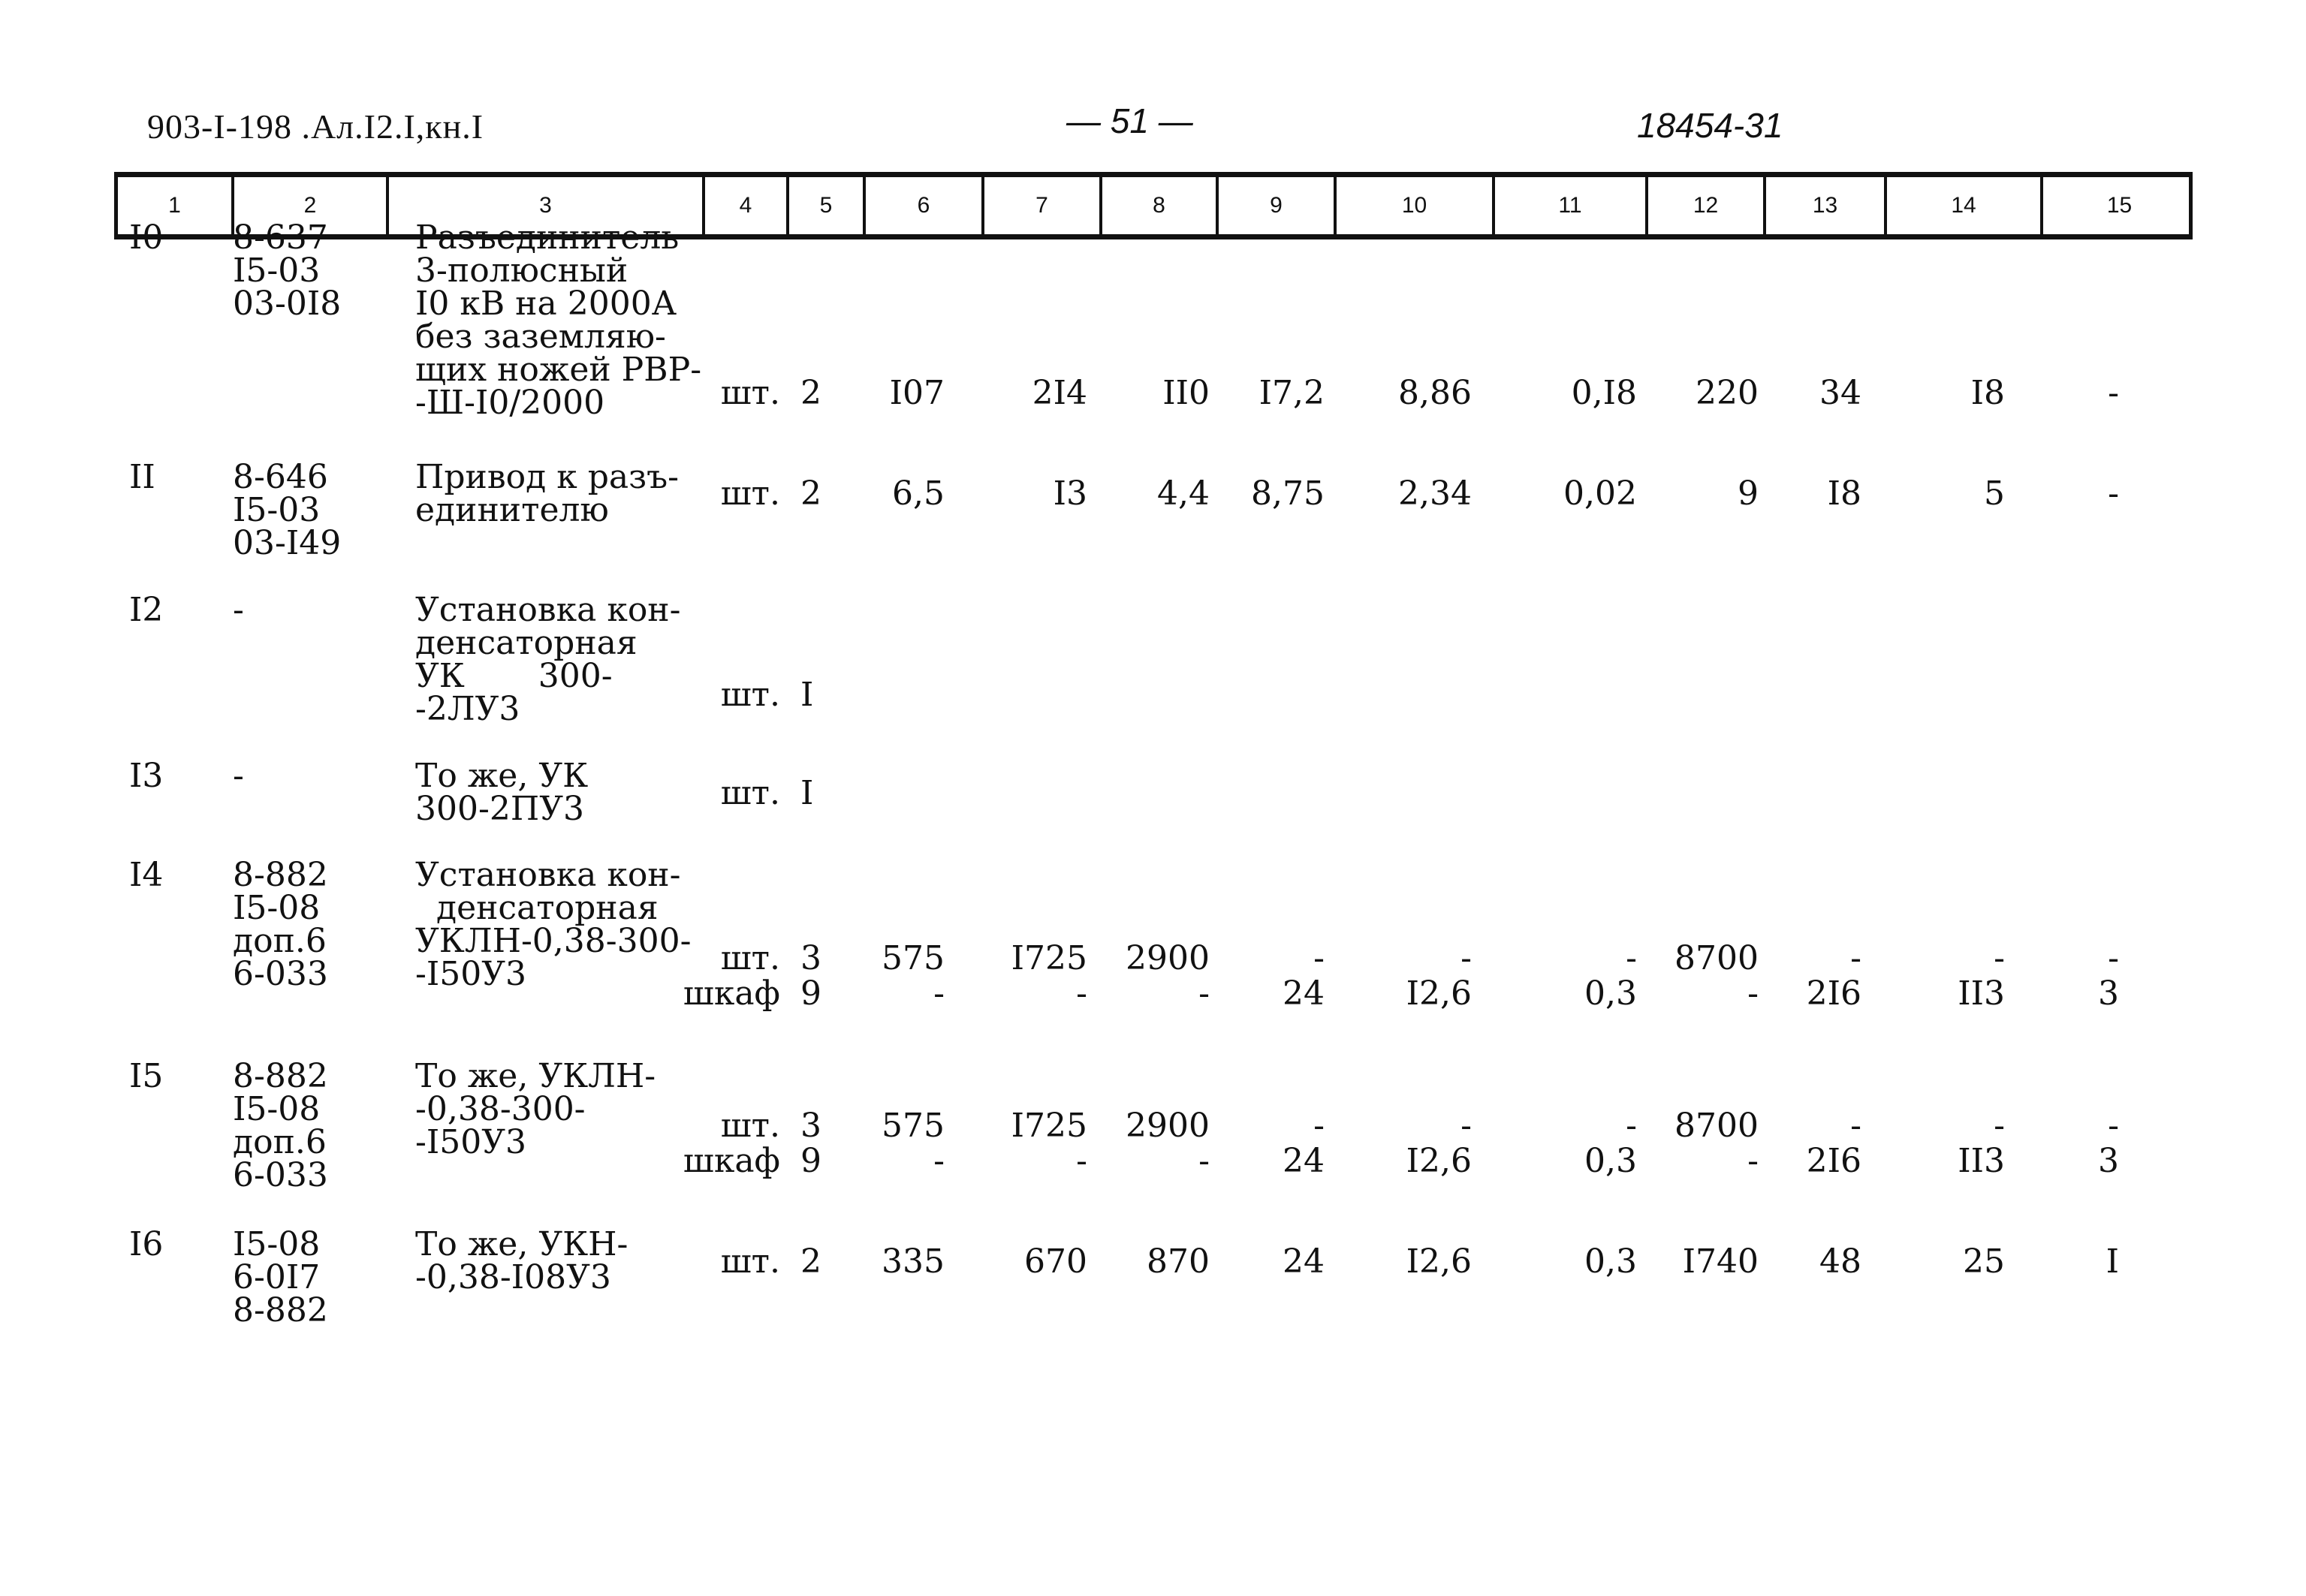  What do you see at coordinates (1826, 205) in the screenshot?
I see `column-header-13: 13` at bounding box center [1826, 205].